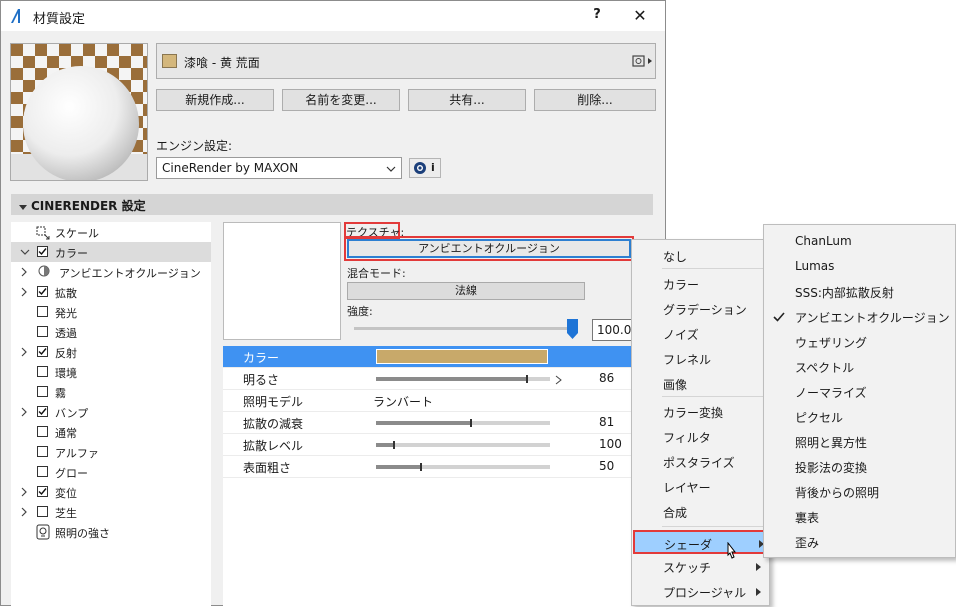 This screenshot has width=956, height=607. Describe the element at coordinates (111, 492) in the screenshot. I see `channel-item: 変位` at that location.